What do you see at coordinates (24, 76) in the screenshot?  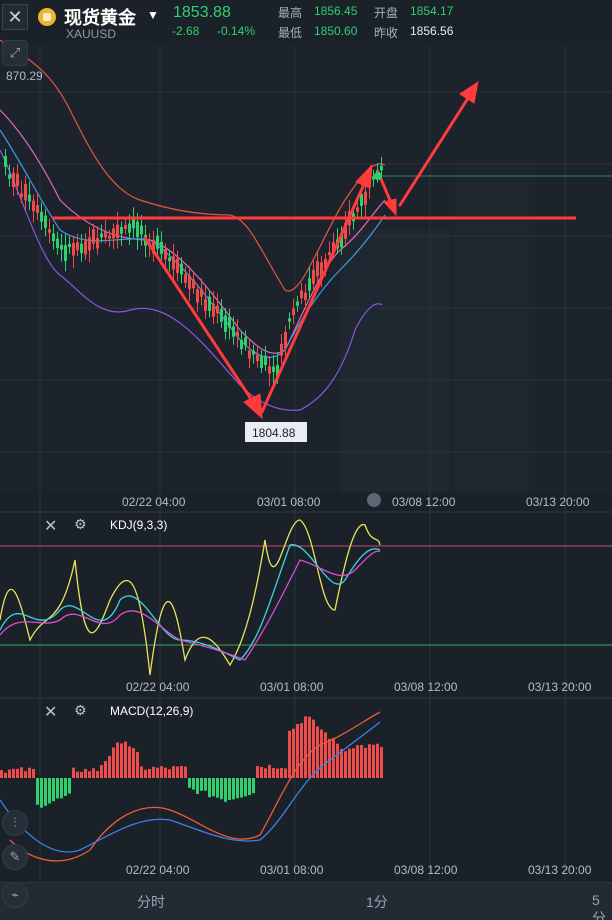 I see `top-price-label: 870.29` at bounding box center [24, 76].